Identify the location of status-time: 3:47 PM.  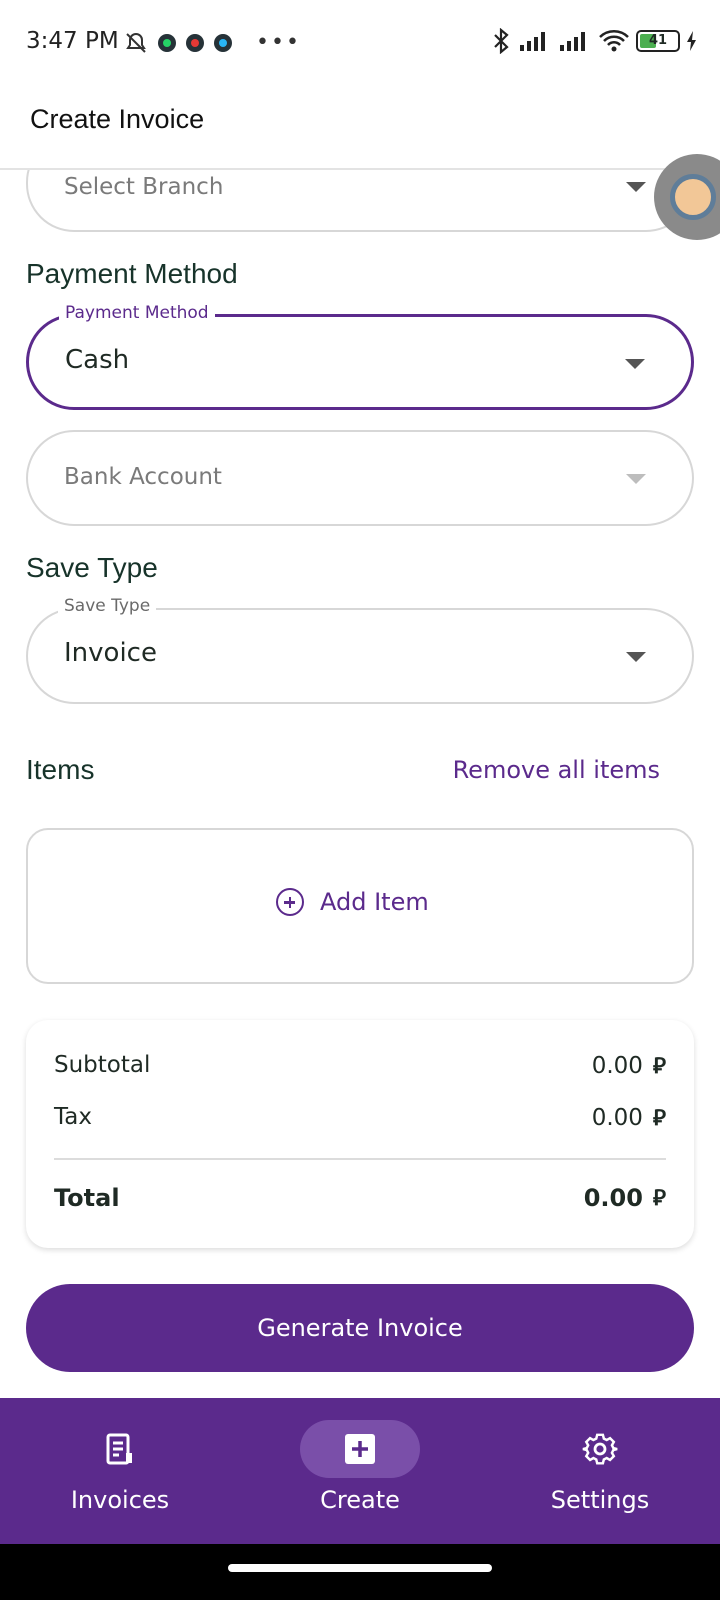
(72, 41).